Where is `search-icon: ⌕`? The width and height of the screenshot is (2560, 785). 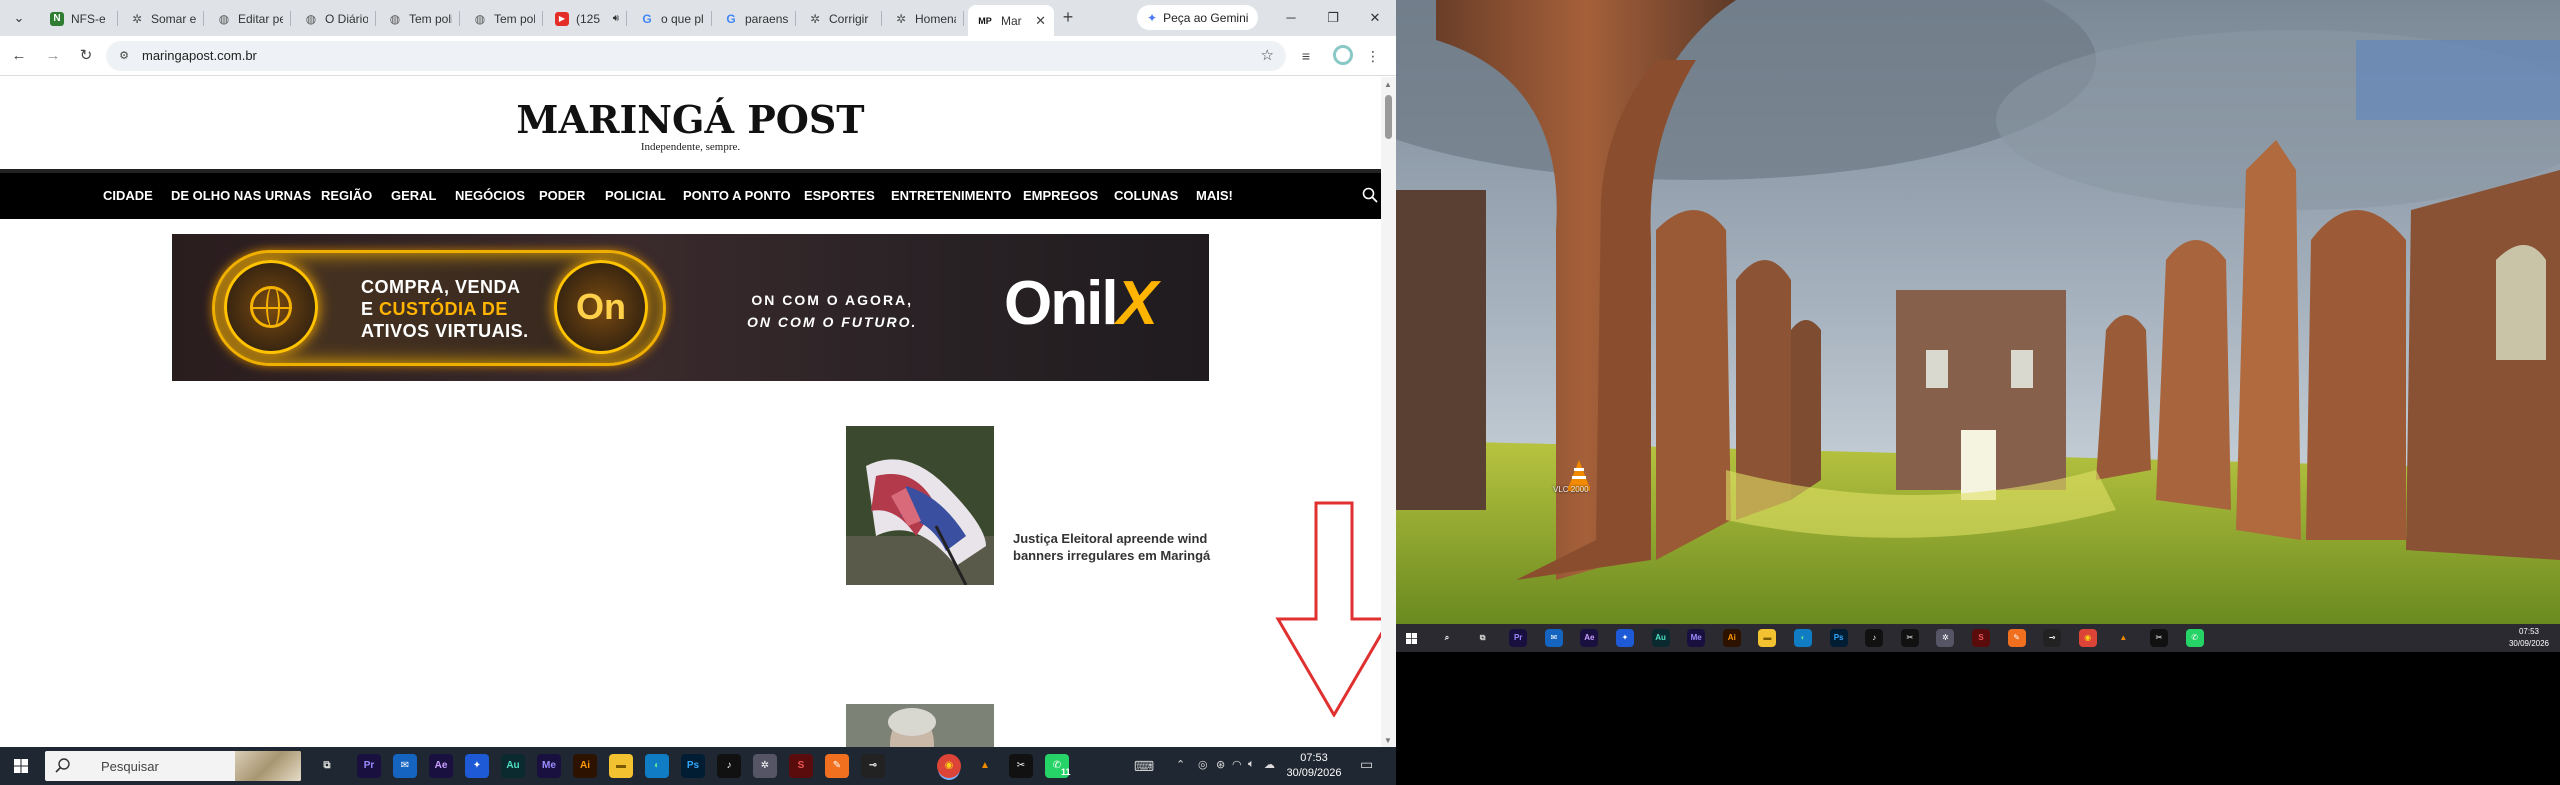
search-icon: ⌕ is located at coordinates (1447, 638).